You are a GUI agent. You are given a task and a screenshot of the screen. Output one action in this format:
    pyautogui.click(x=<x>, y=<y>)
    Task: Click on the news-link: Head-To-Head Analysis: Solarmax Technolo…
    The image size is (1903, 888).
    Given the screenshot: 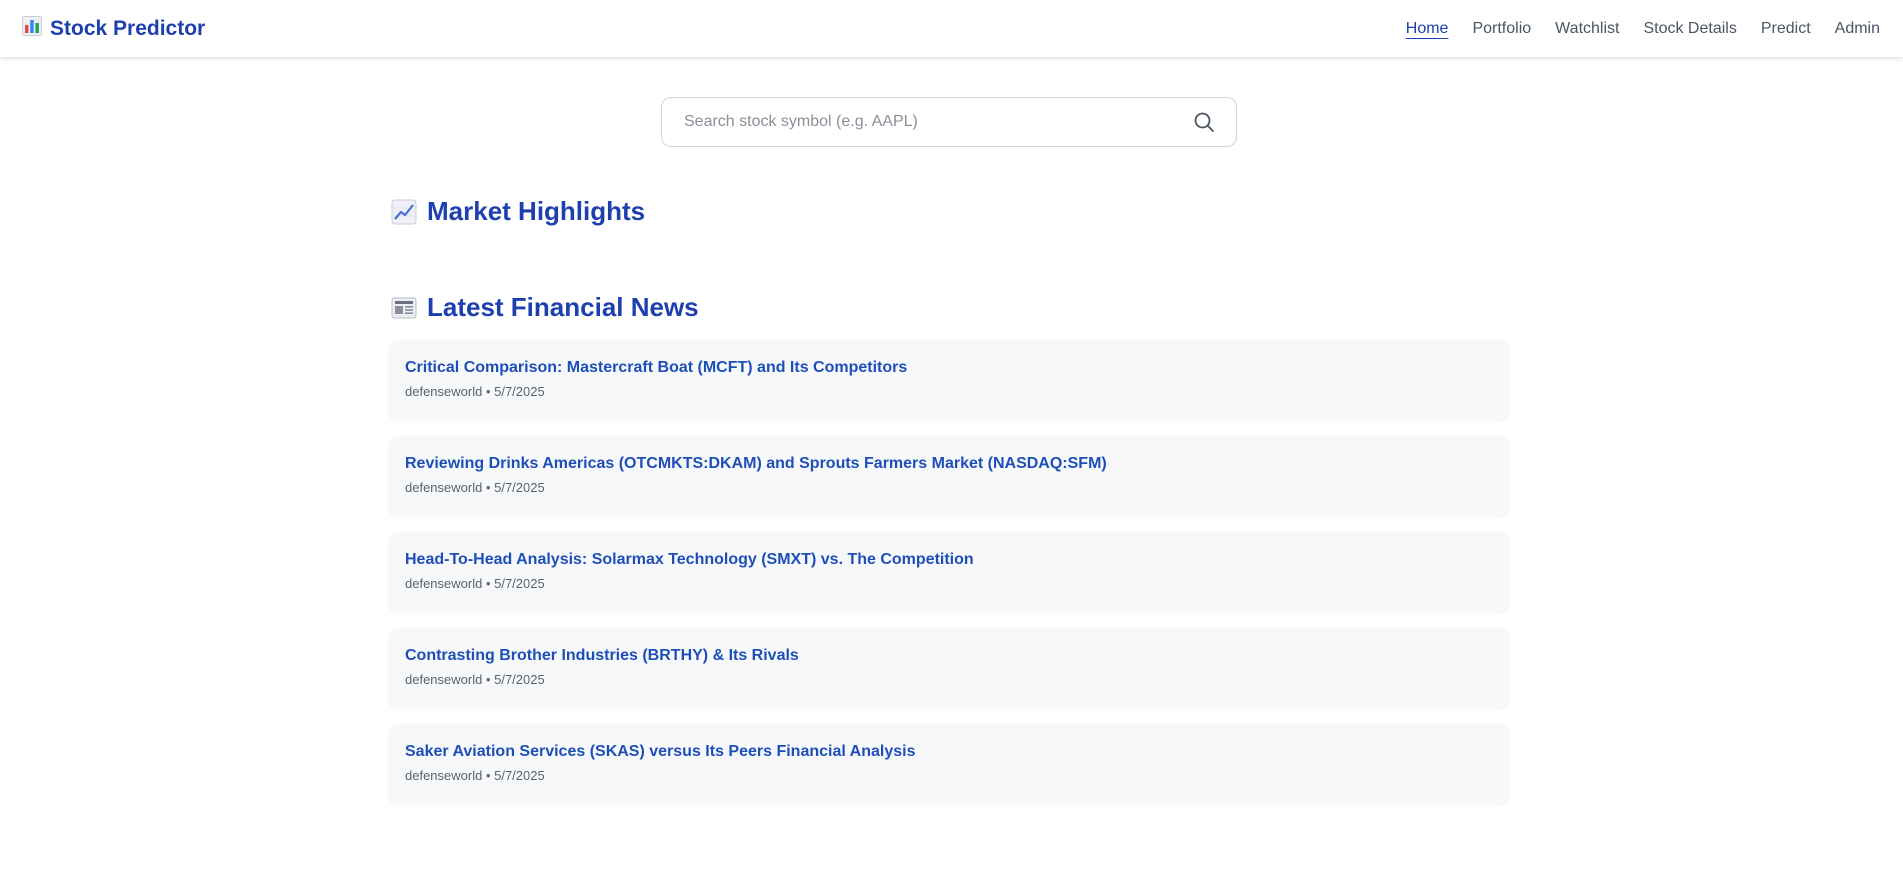 What is the action you would take?
    pyautogui.click(x=949, y=560)
    